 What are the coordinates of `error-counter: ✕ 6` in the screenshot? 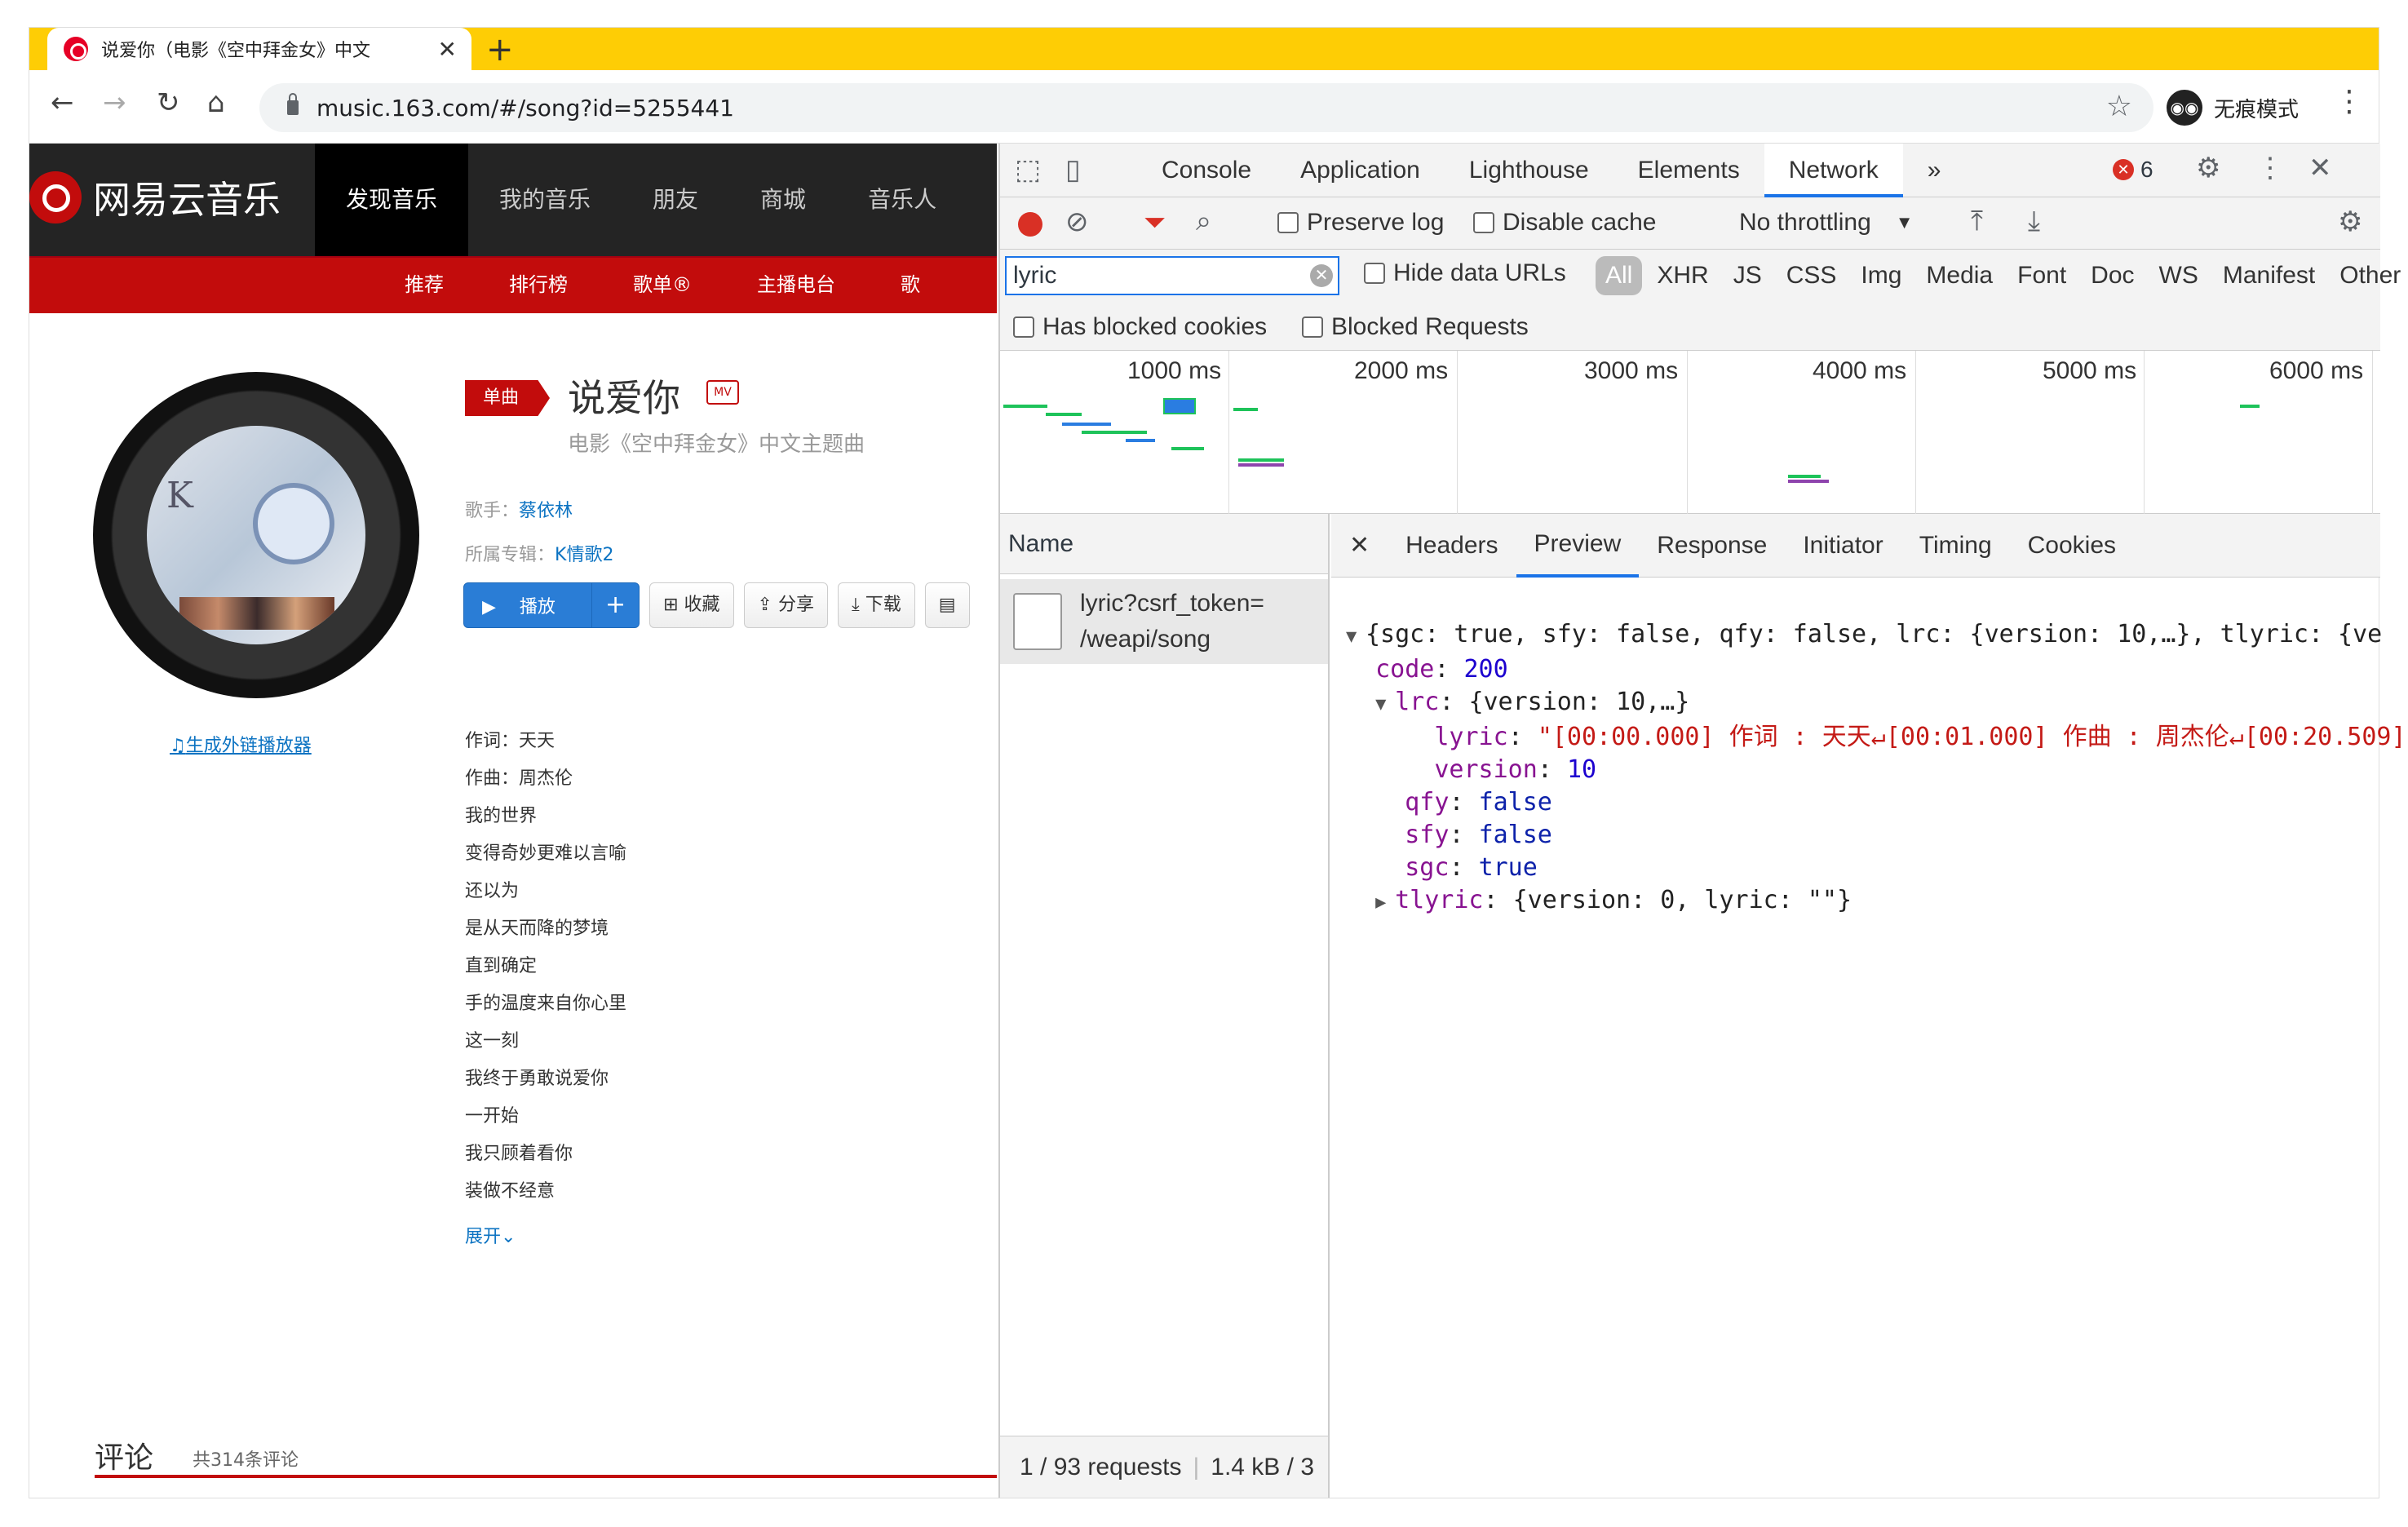 It's located at (2133, 169).